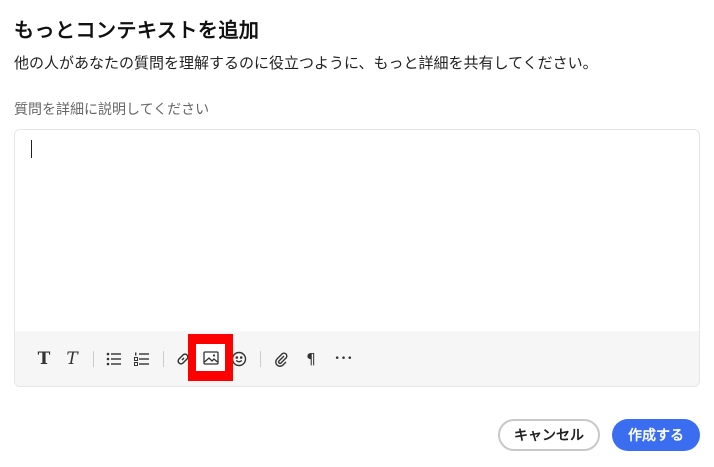 The image size is (714, 467). Describe the element at coordinates (344, 359) in the screenshot. I see `more-icon: •••` at that location.